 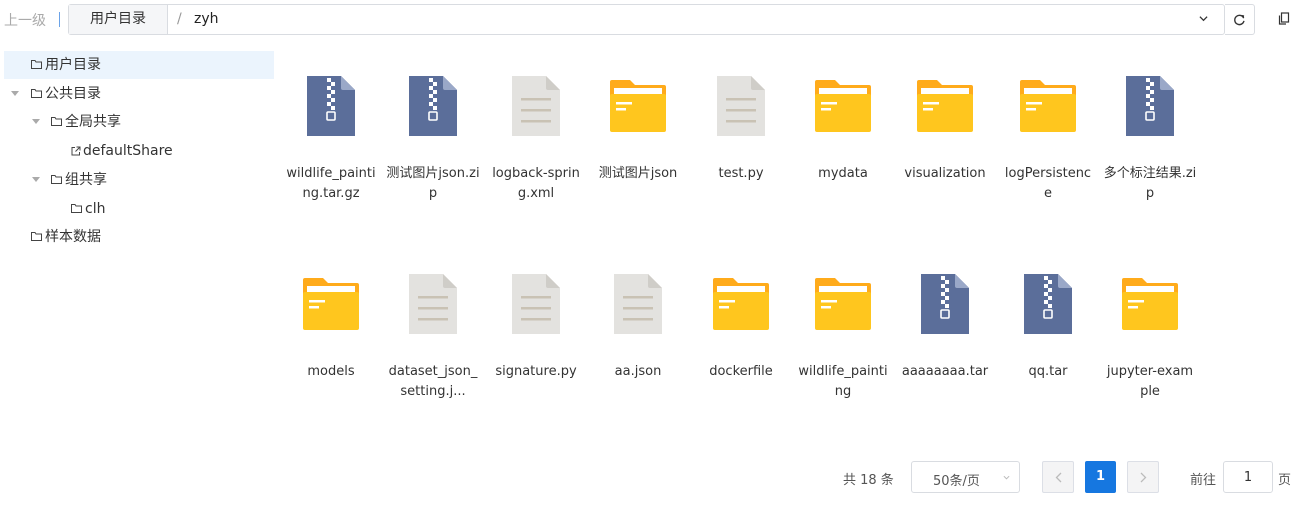 I want to click on next-page-button, so click(x=1143, y=477).